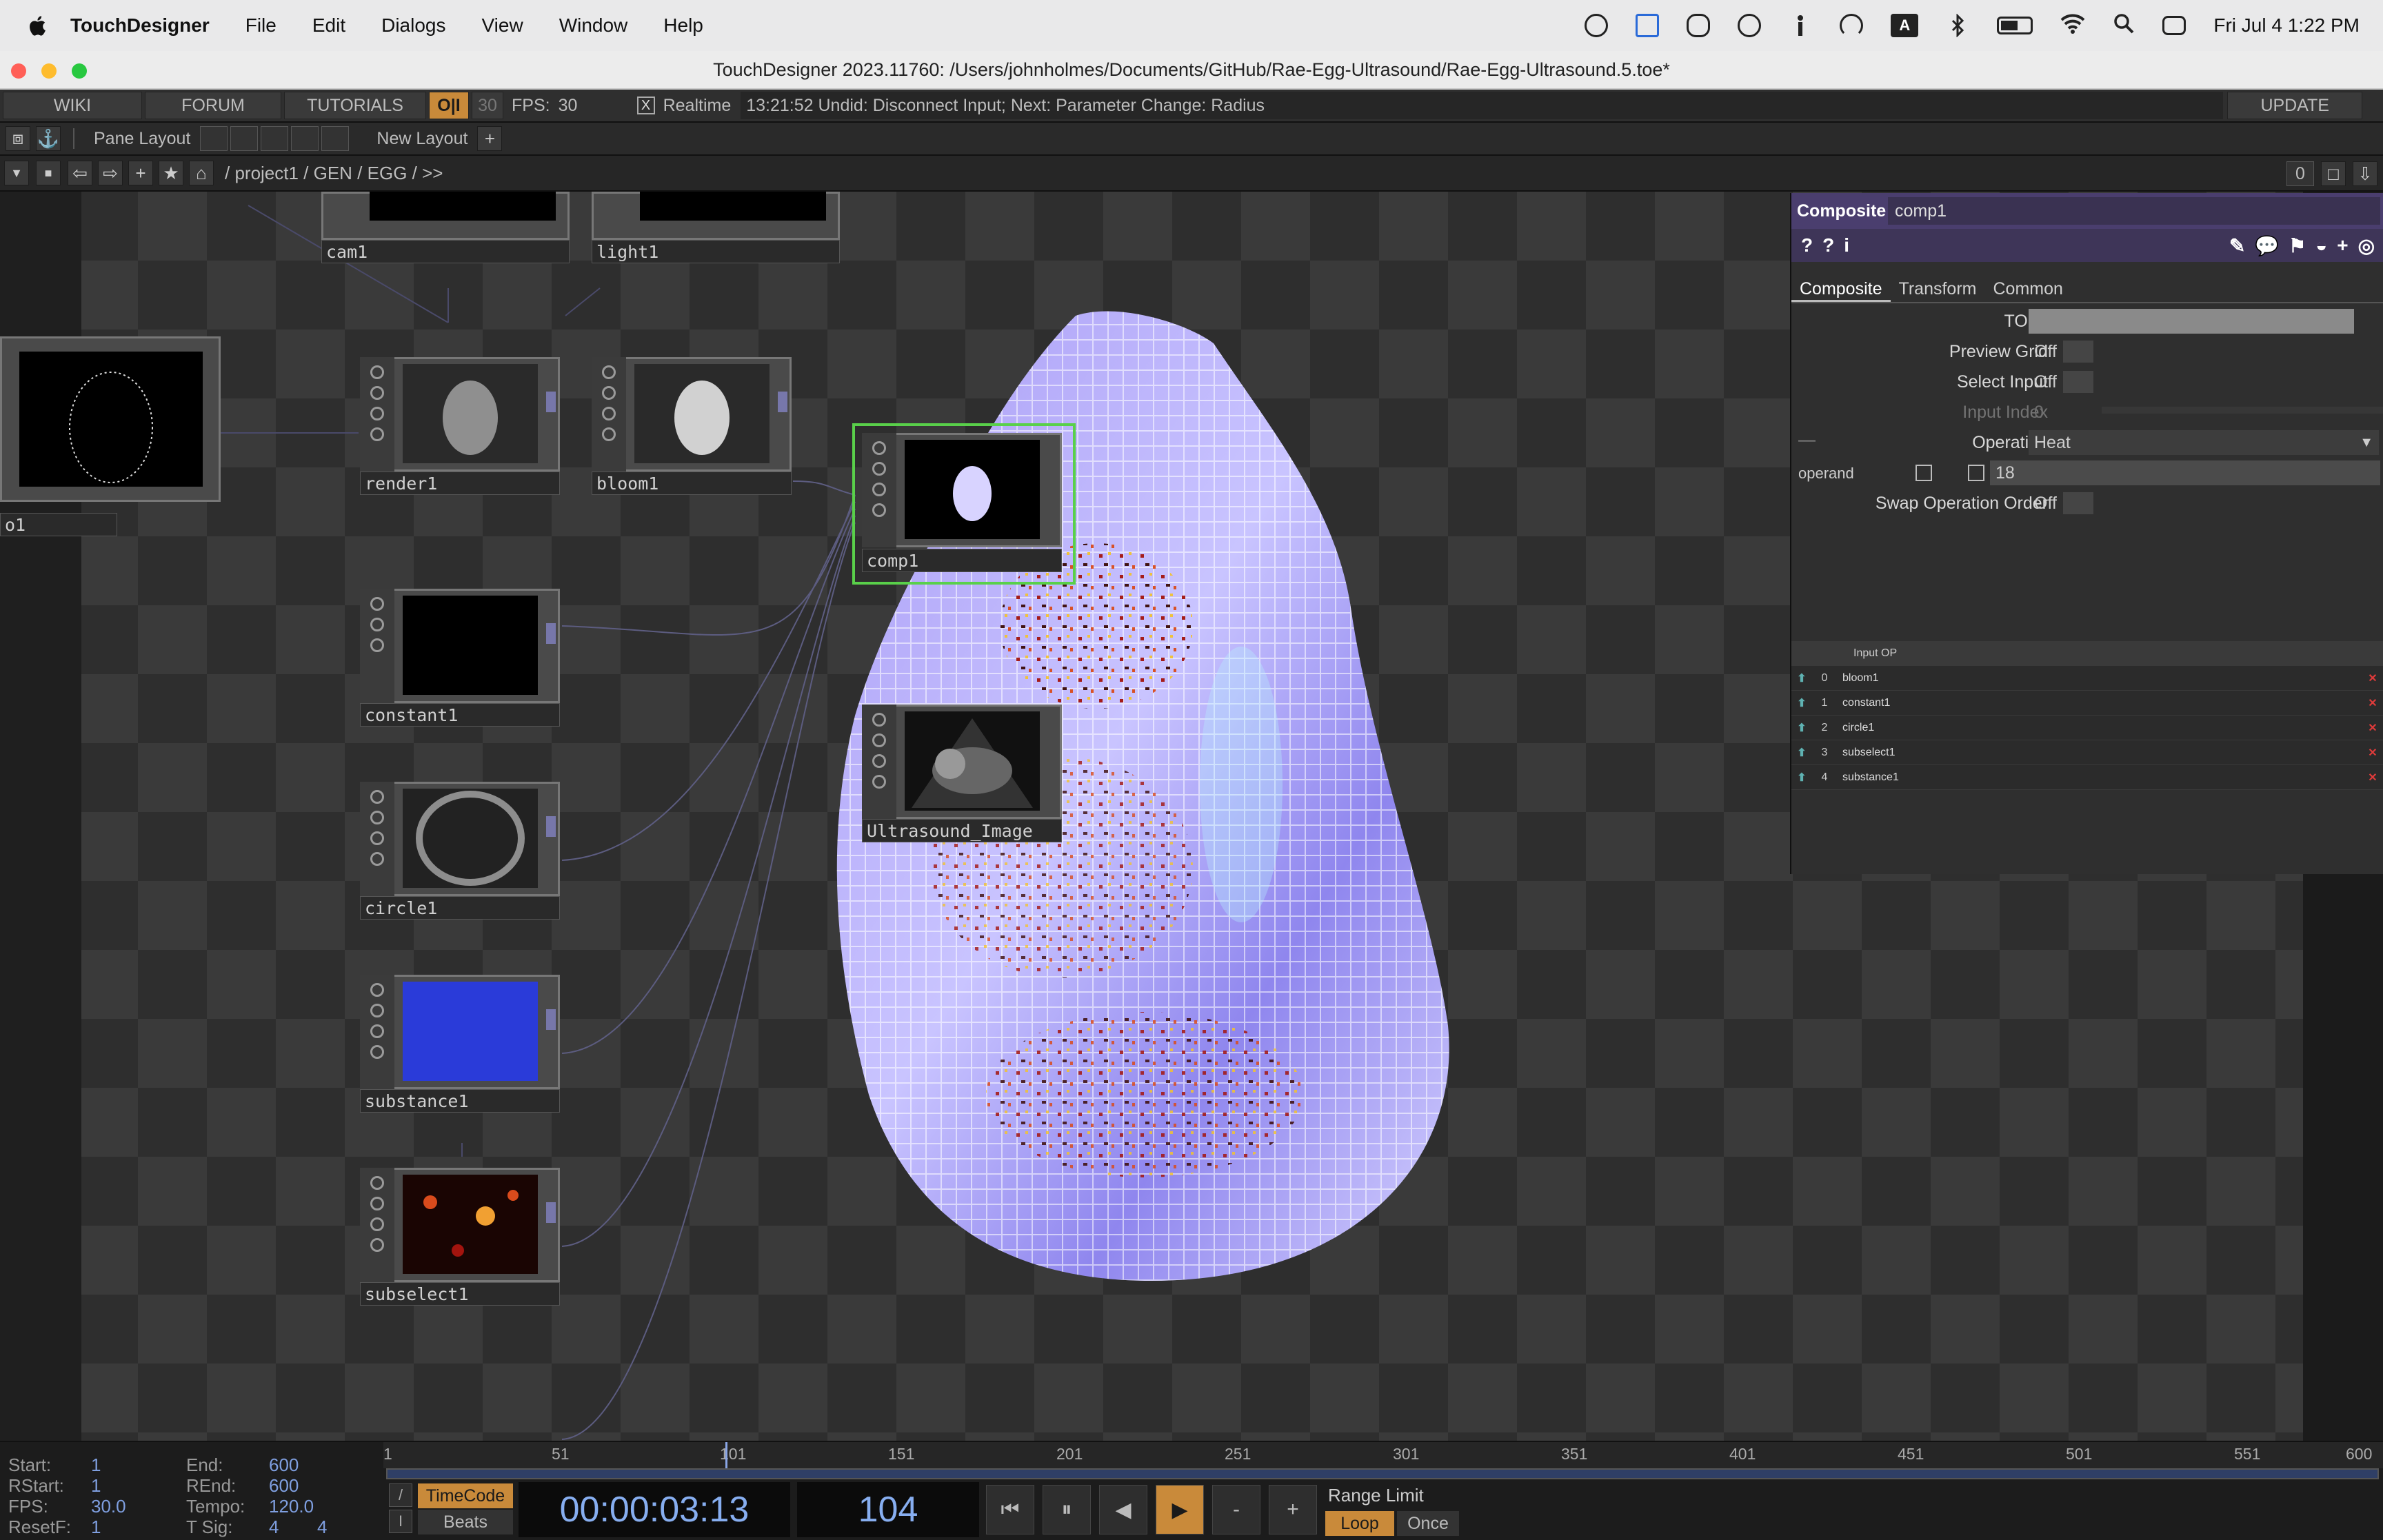 The height and width of the screenshot is (1540, 2383). I want to click on range-scrollbar, so click(1382, 1474).